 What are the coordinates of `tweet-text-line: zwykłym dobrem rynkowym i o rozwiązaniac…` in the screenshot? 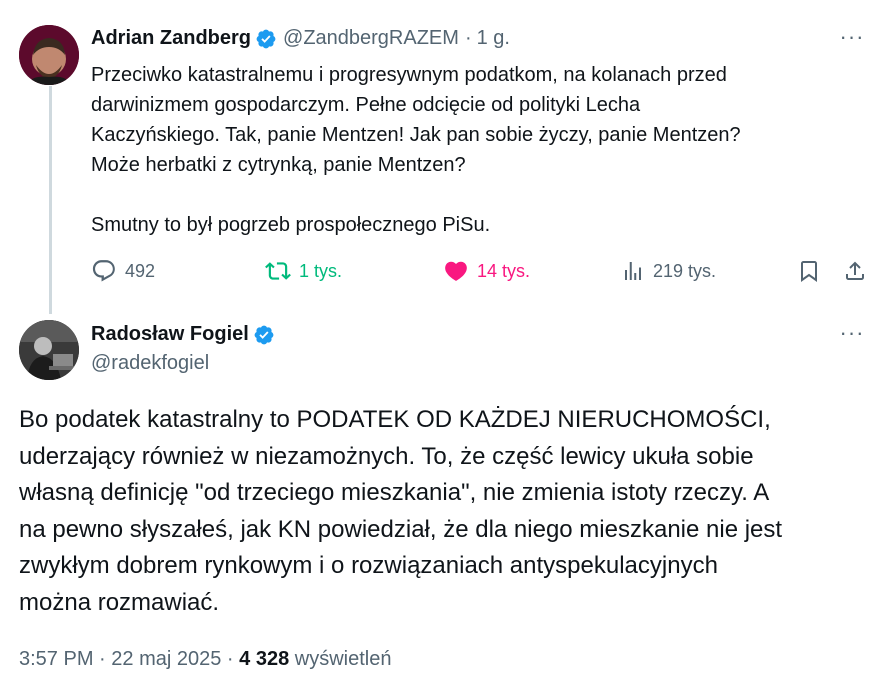 It's located at (368, 565).